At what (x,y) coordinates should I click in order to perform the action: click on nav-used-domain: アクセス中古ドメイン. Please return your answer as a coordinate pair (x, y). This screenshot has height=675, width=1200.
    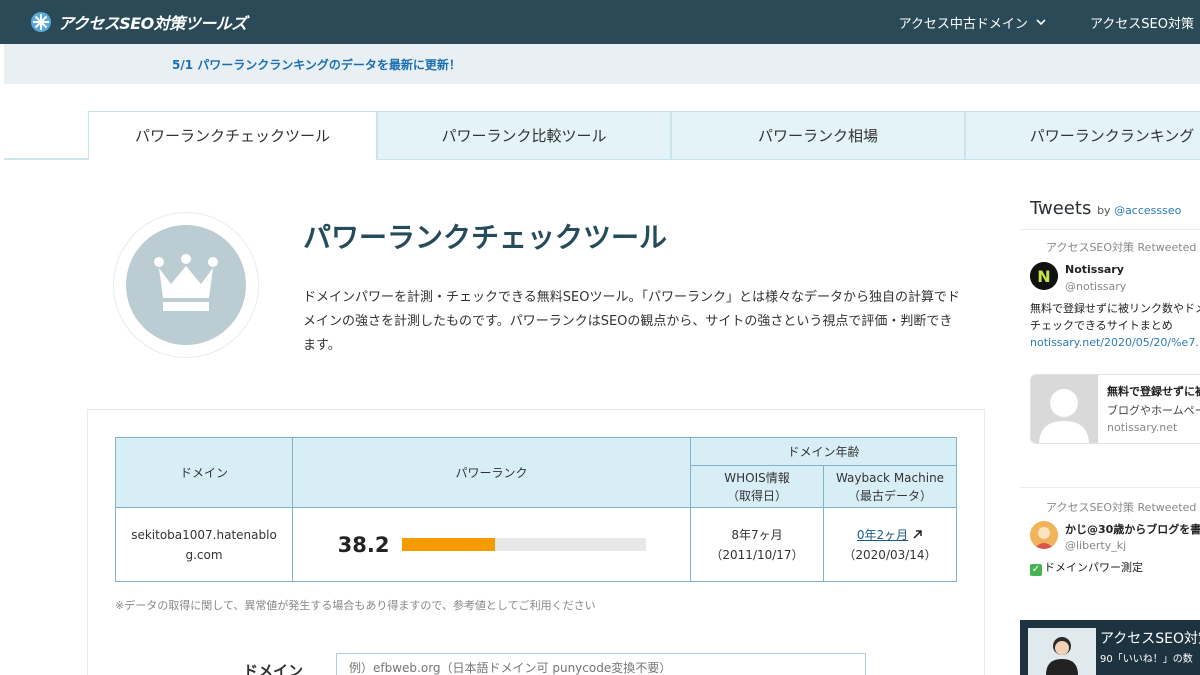
    Looking at the image, I should click on (972, 22).